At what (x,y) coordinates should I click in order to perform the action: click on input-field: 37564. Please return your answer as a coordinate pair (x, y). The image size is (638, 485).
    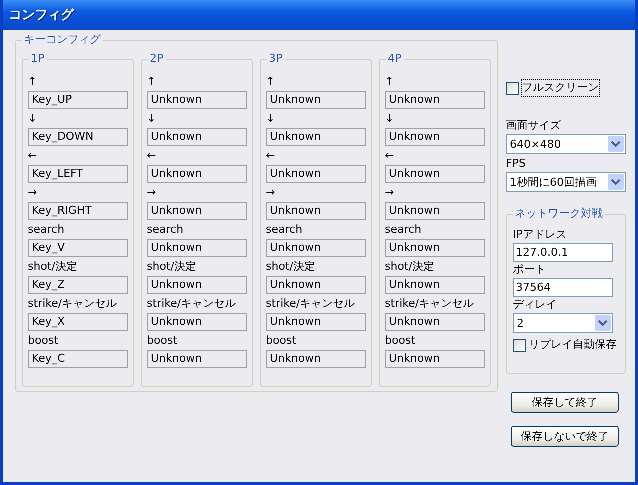
    Looking at the image, I should click on (563, 287).